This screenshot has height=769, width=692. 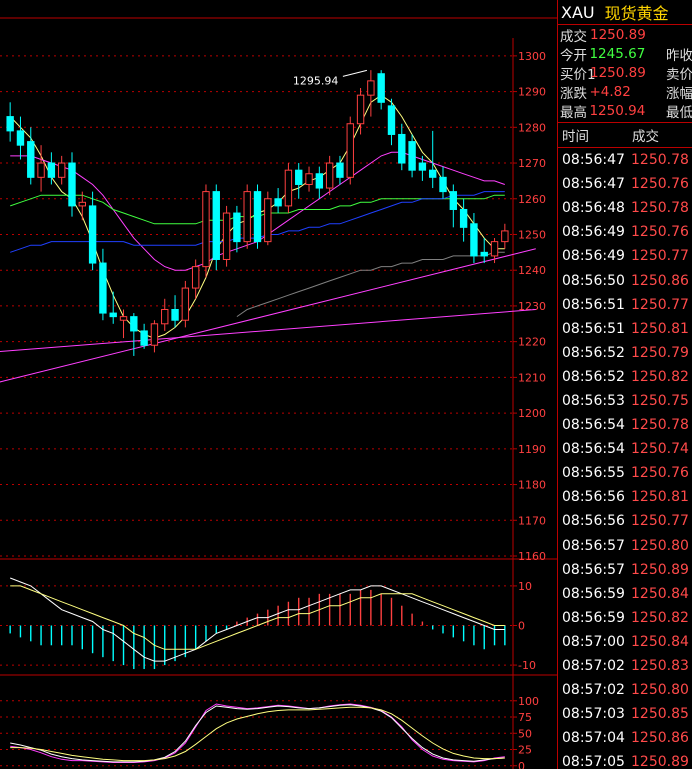 What do you see at coordinates (660, 449) in the screenshot?
I see `tick-price: 1250.74` at bounding box center [660, 449].